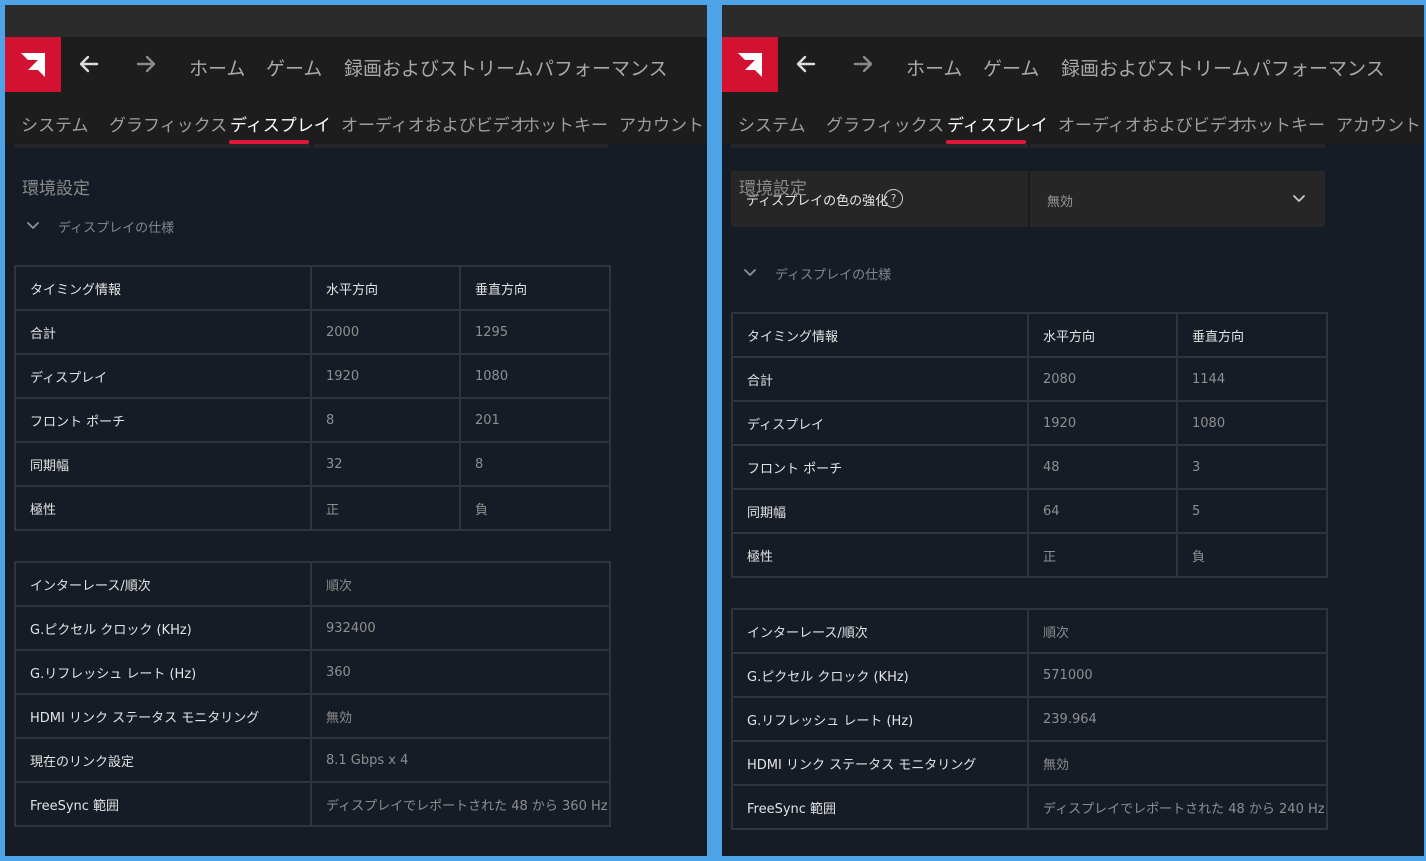 The height and width of the screenshot is (861, 1426). What do you see at coordinates (1073, 21) in the screenshot?
I see `window-titlebar` at bounding box center [1073, 21].